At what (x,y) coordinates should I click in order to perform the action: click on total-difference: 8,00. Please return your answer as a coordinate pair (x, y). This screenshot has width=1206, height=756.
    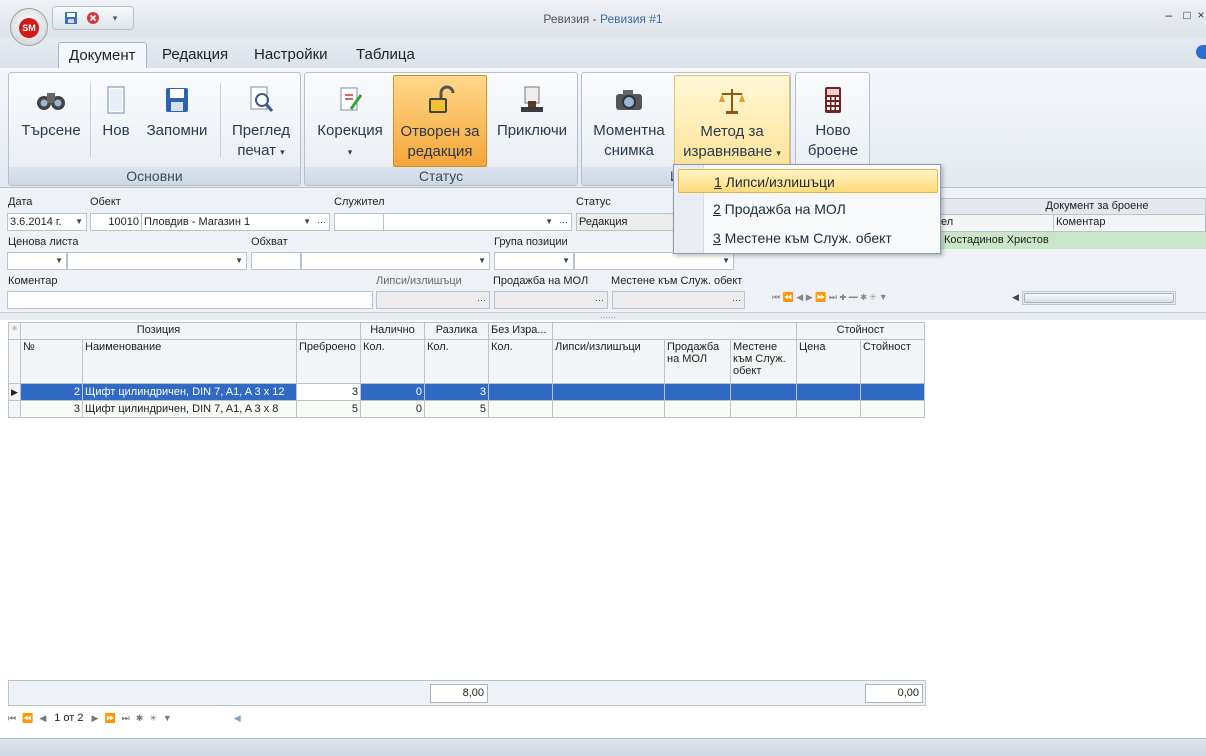
    Looking at the image, I should click on (459, 693).